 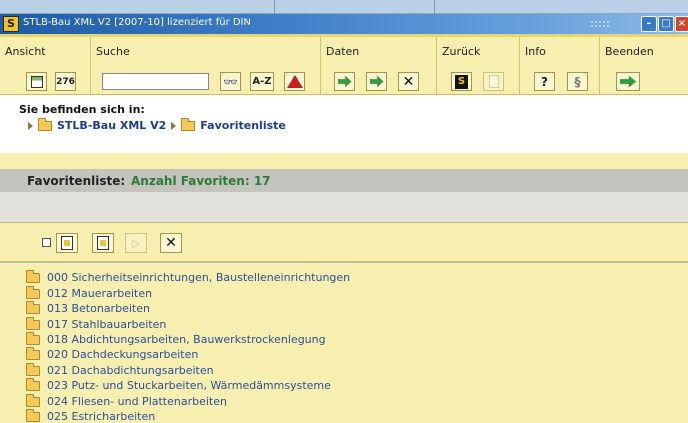 What do you see at coordinates (649, 24) in the screenshot?
I see `minimize-button: –` at bounding box center [649, 24].